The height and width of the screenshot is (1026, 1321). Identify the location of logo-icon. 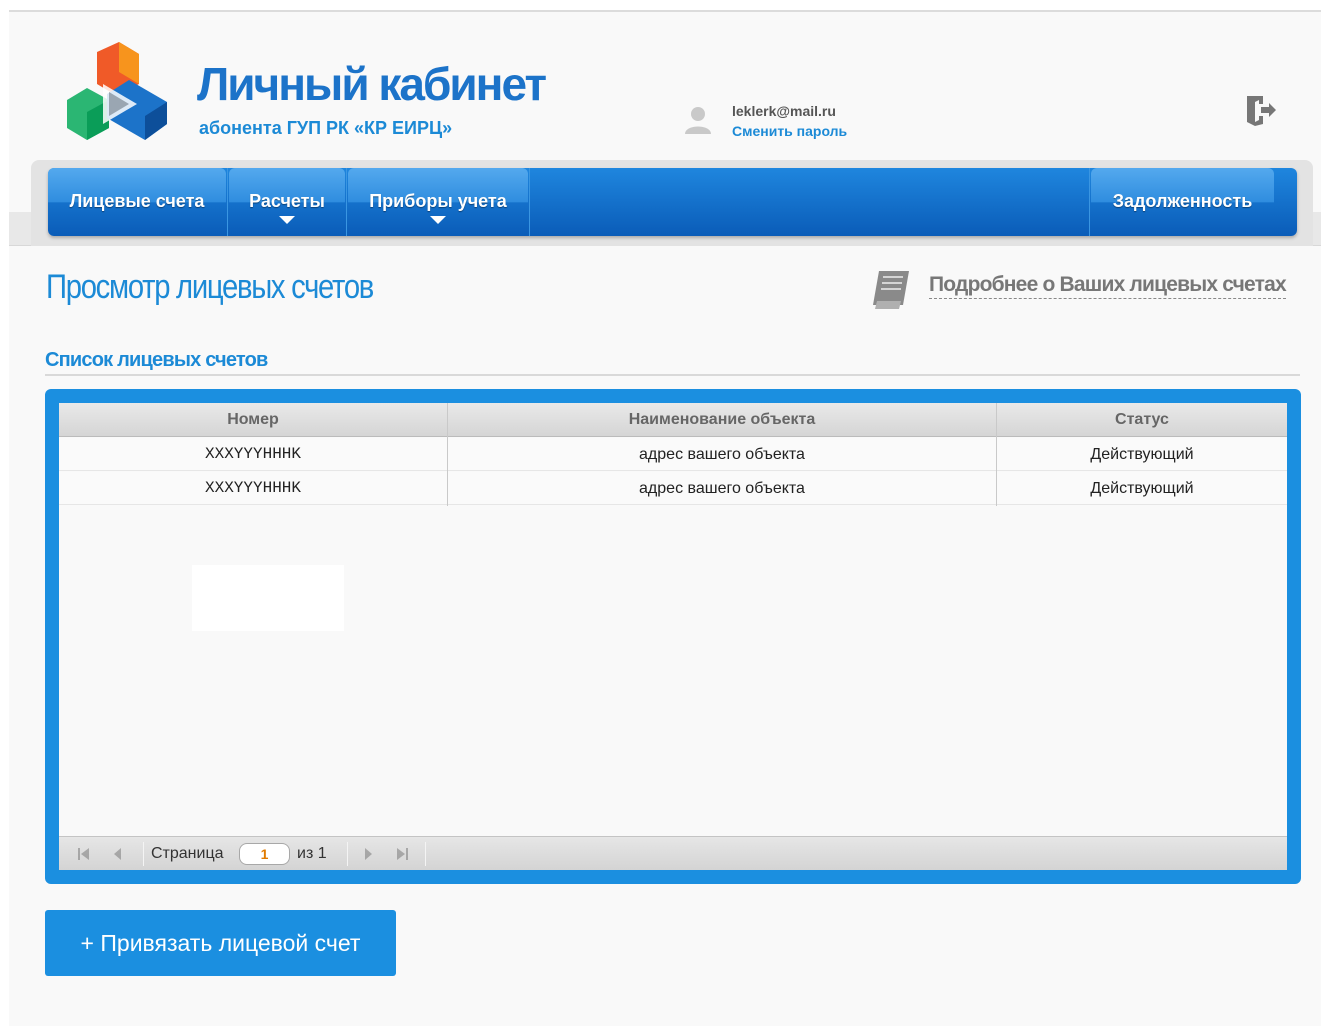
(117, 91).